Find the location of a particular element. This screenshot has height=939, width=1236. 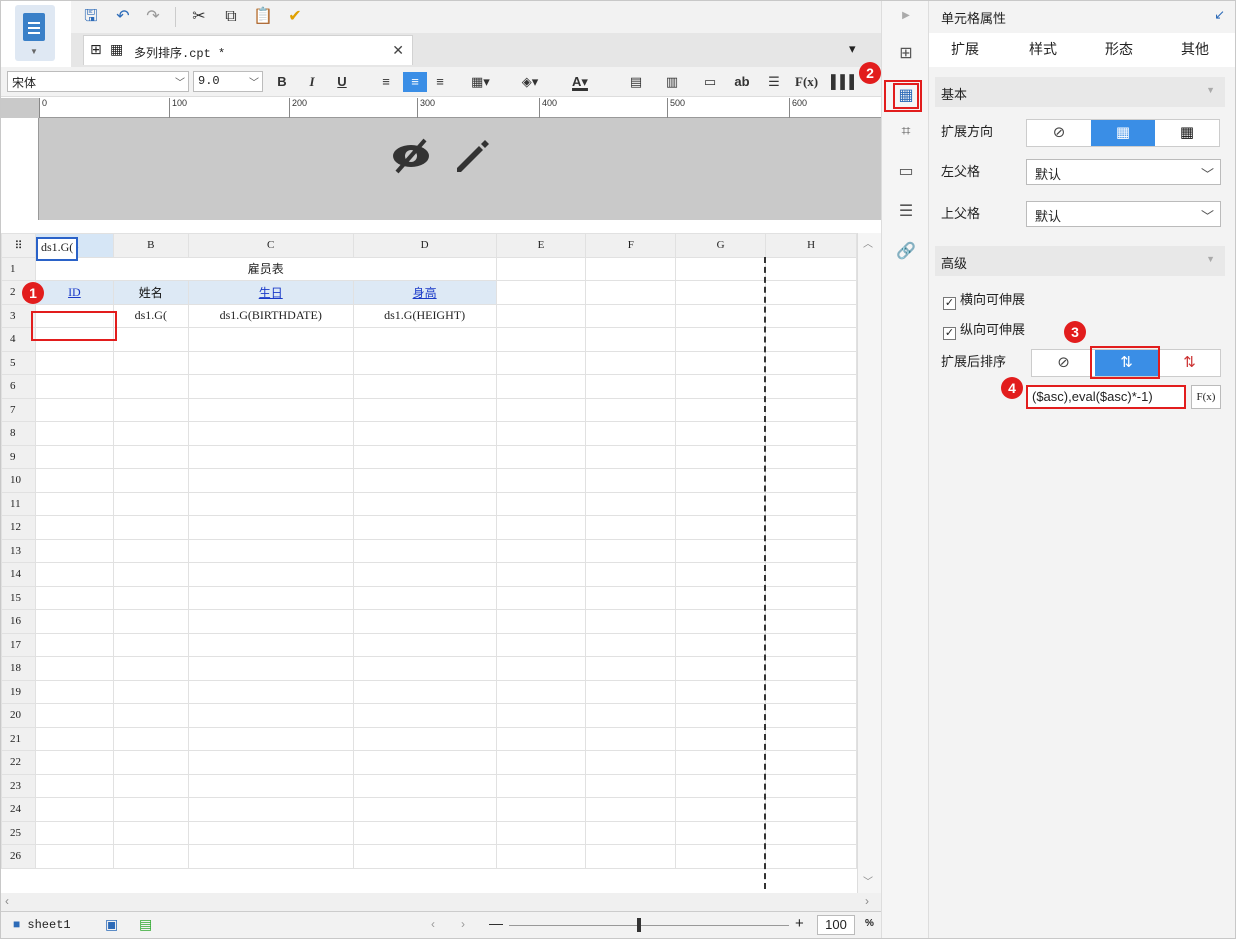

column-header: B is located at coordinates (150, 245).